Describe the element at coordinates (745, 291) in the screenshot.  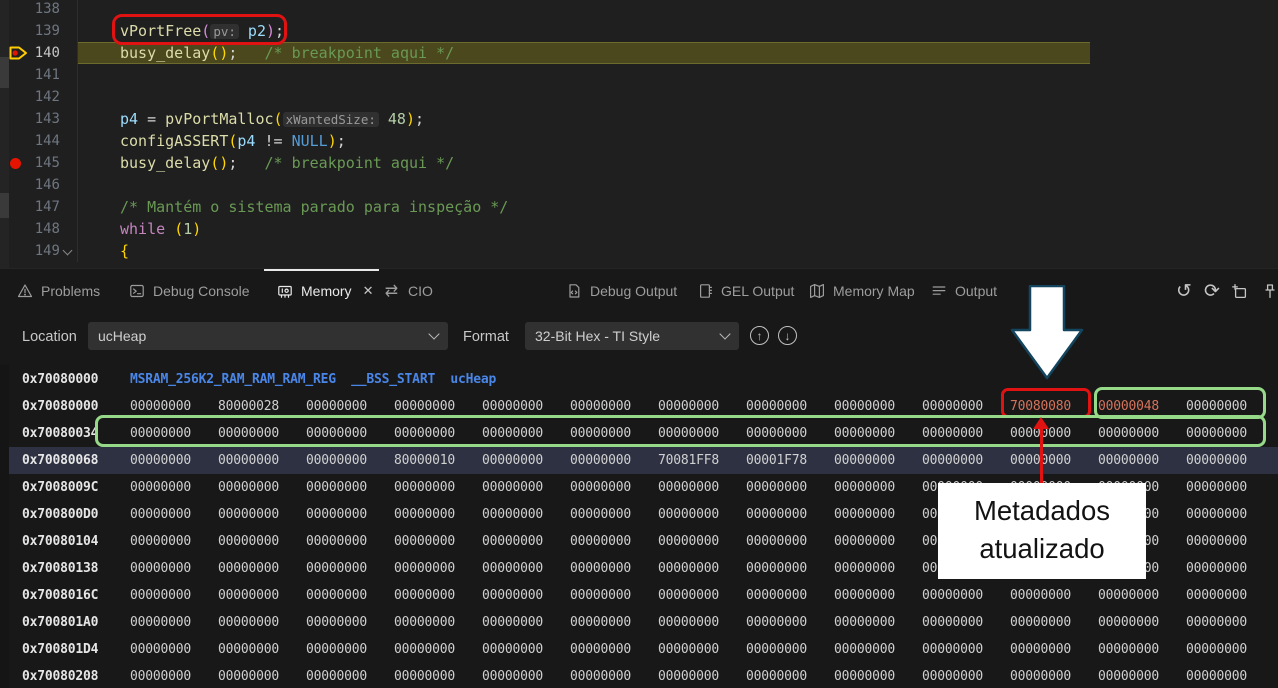
I see `tab-gel-output: GEL Output` at that location.